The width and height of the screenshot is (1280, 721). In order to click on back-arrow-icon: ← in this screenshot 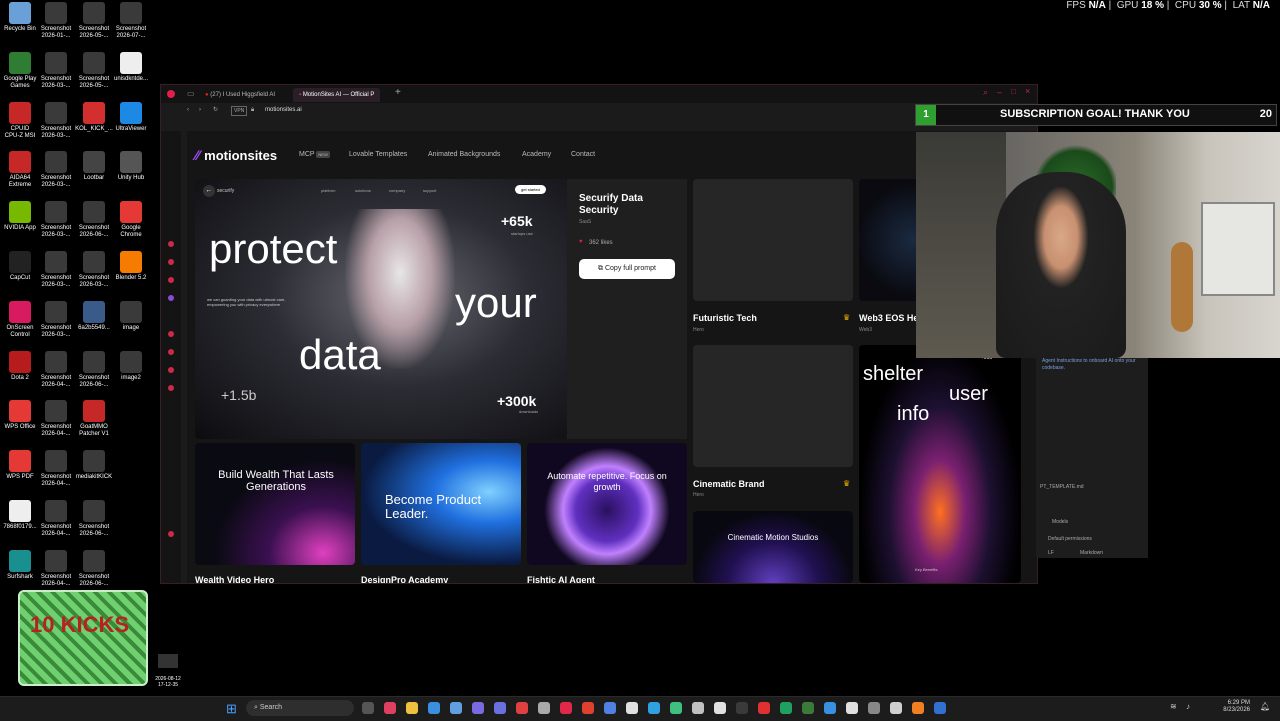, I will do `click(209, 191)`.